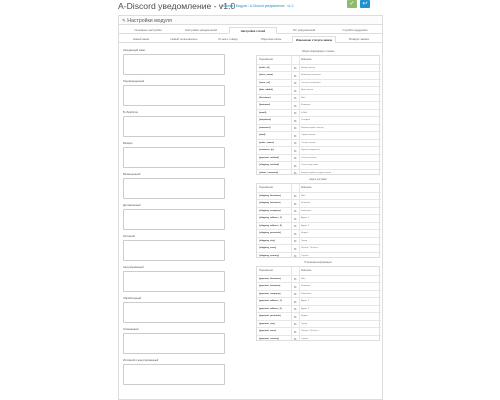 This screenshot has height=400, width=500. I want to click on variable-row: {shipping_zone} ⧉ Регион / Область, so click(319, 248).